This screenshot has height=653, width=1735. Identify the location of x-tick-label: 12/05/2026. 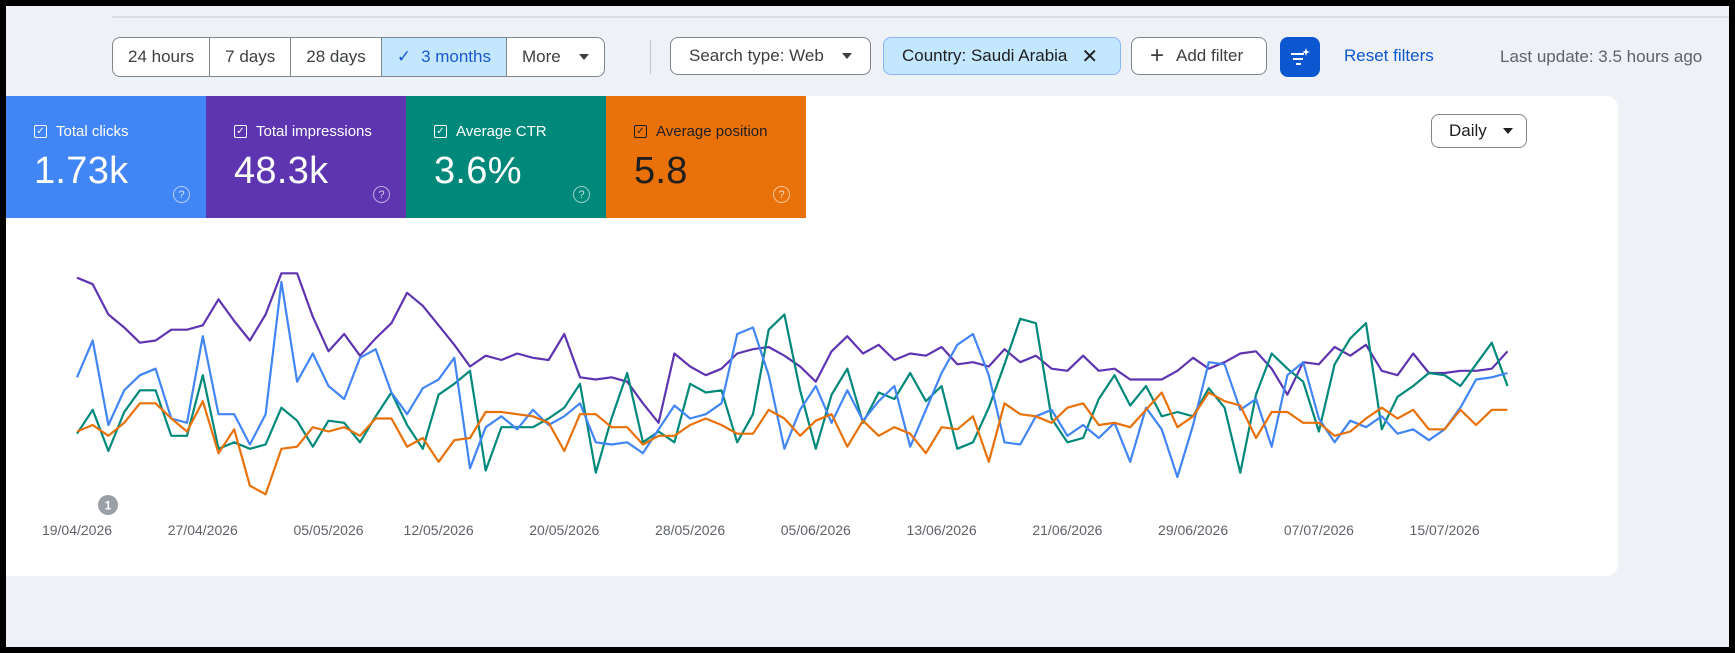
(439, 530).